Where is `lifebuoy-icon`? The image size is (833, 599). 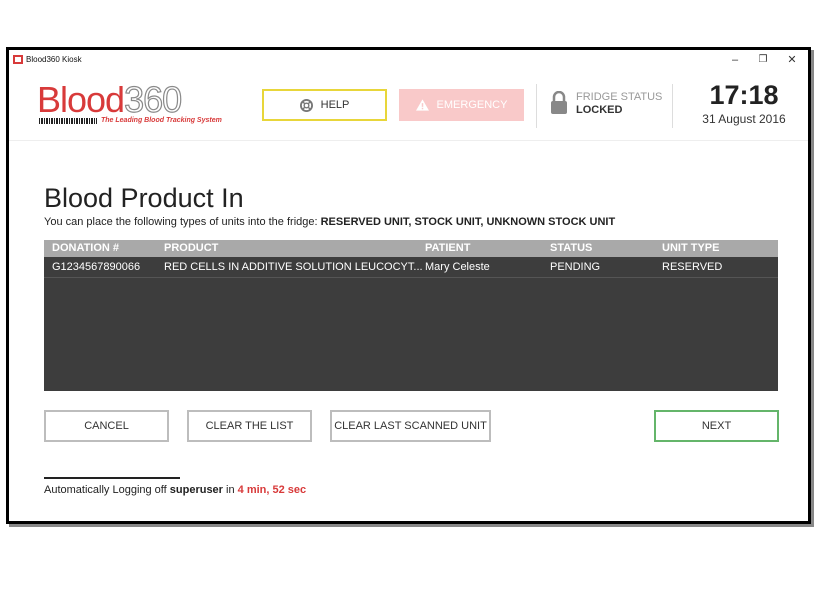
lifebuoy-icon is located at coordinates (306, 105).